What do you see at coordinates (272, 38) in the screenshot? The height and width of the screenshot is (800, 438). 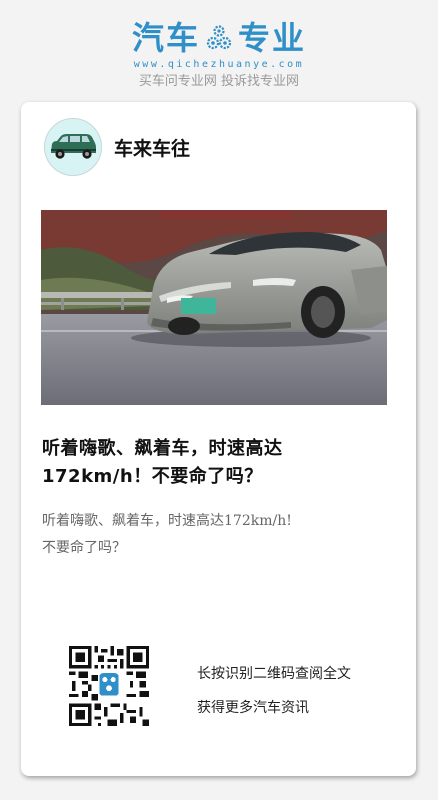 I see `brand-name-part2: 专业` at bounding box center [272, 38].